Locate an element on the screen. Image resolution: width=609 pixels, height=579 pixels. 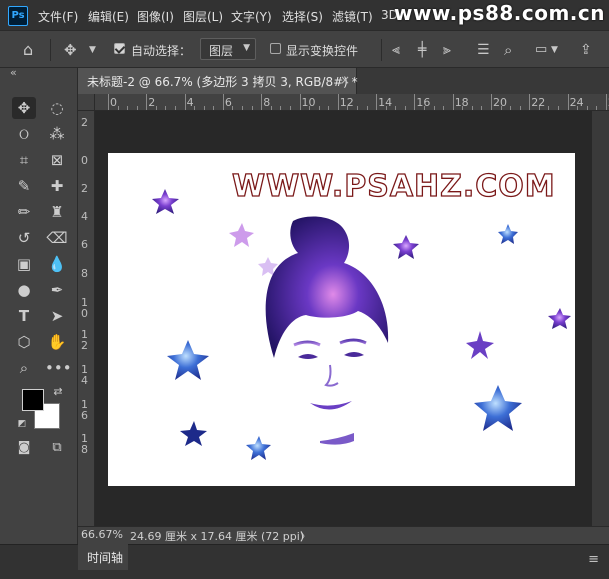
quick-mask-icon: ◙ is located at coordinates (24, 448).